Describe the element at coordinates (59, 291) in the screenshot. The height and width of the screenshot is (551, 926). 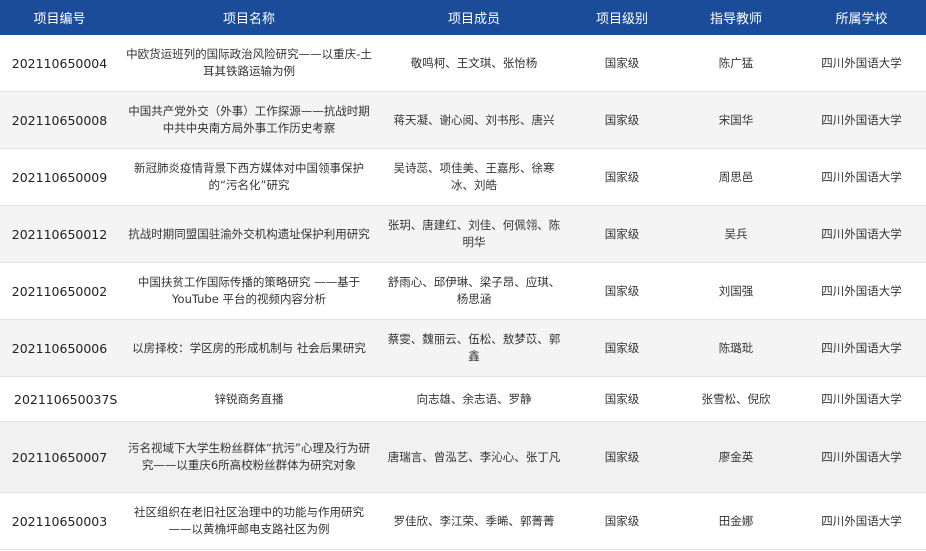
I see `cell-project-id: 202110650002` at that location.